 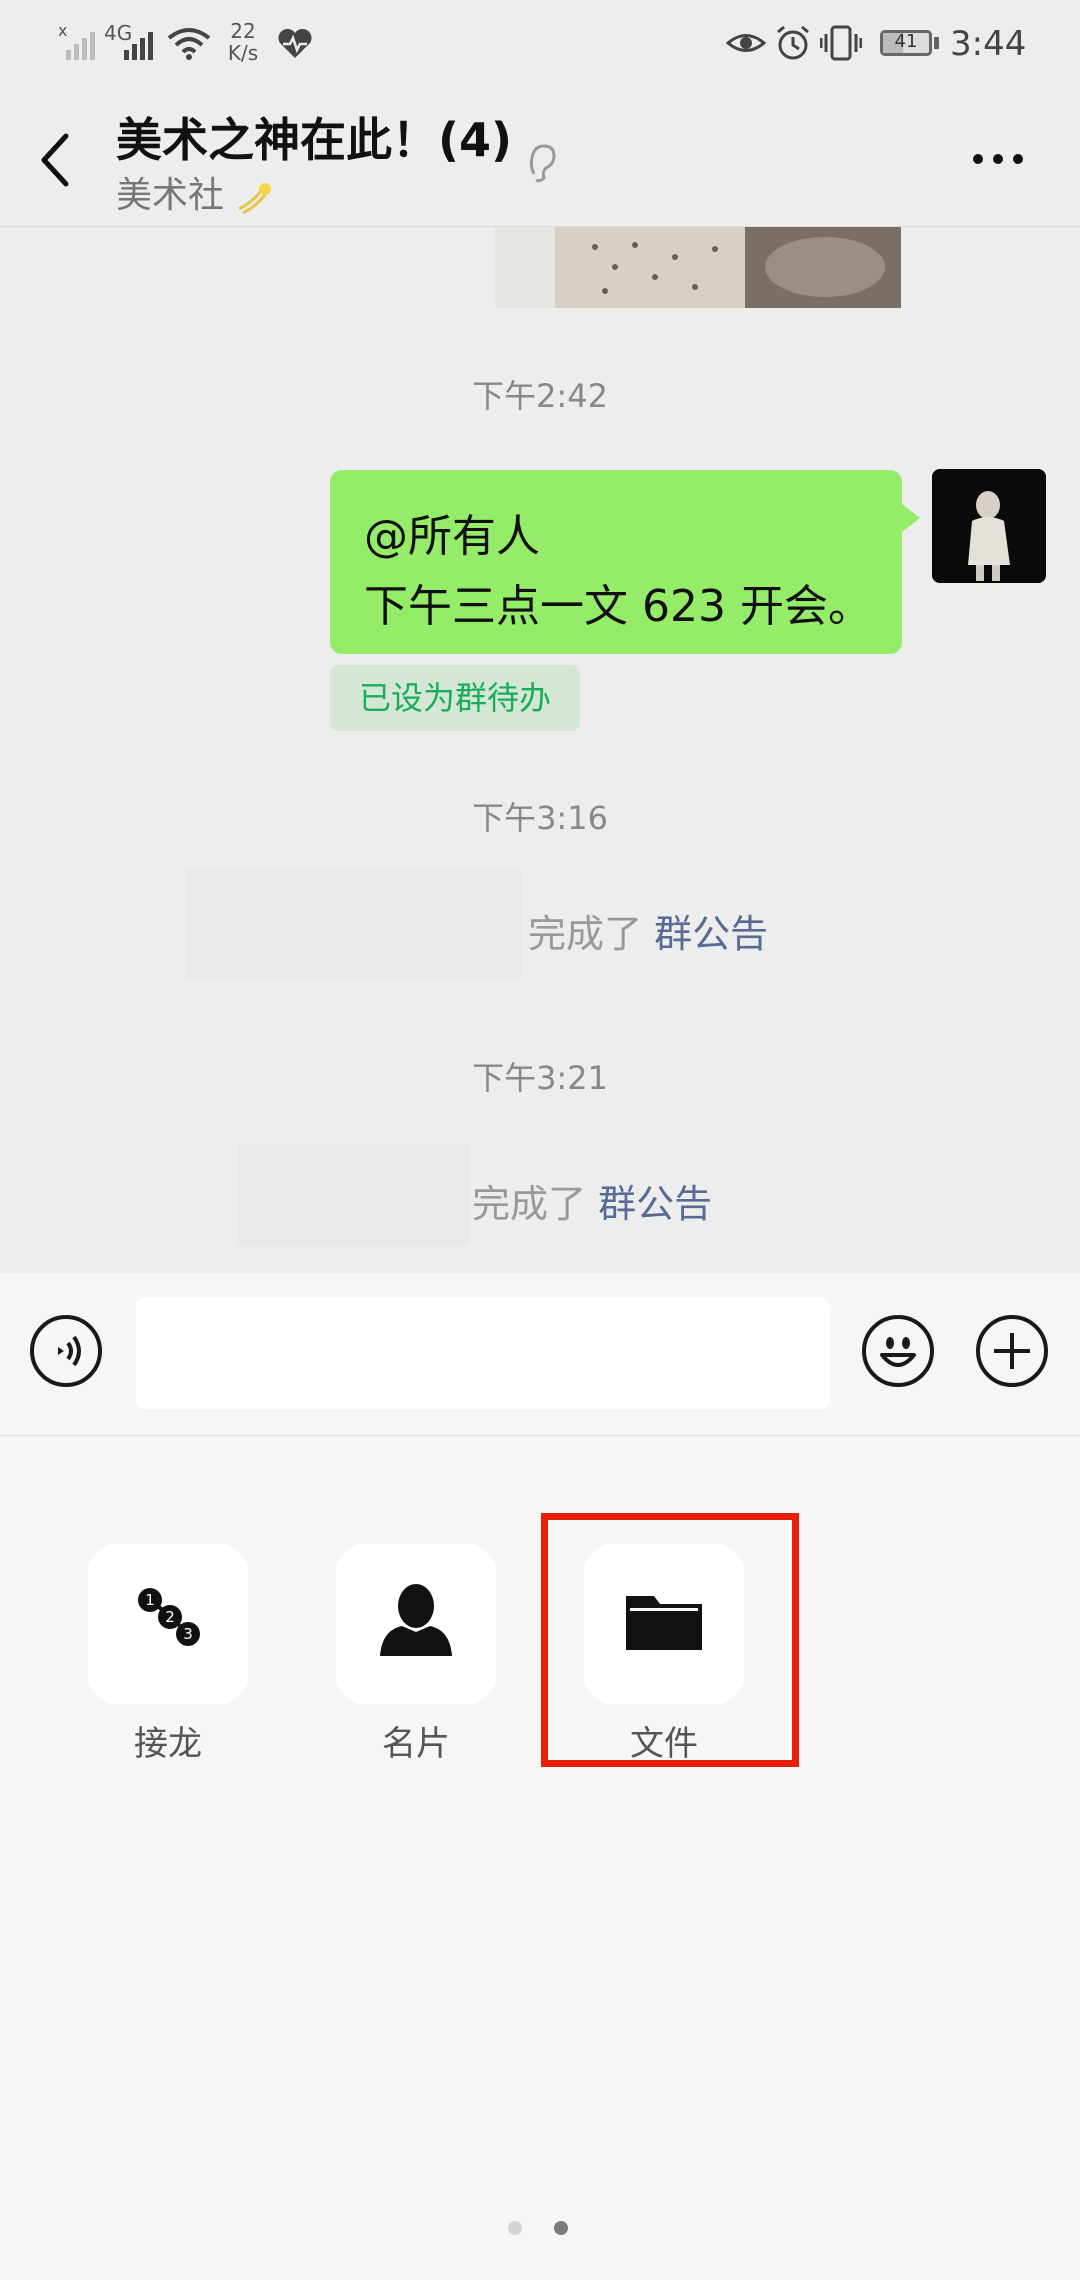 I want to click on status-bar: x 4G 22 K/s 41 3:44, so click(x=540, y=45).